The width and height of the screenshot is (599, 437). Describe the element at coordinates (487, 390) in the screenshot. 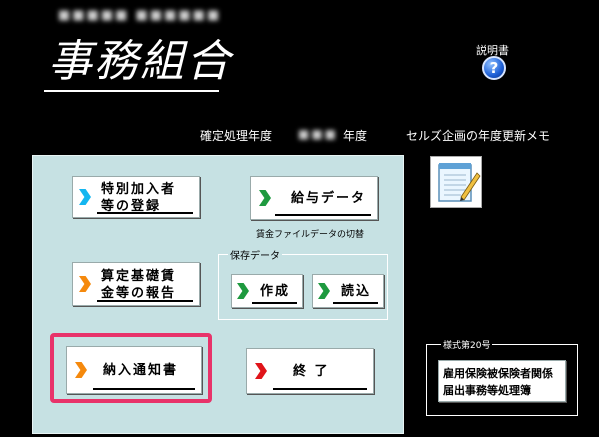

I see `form-20-line2: 届出事務等処理簿` at that location.